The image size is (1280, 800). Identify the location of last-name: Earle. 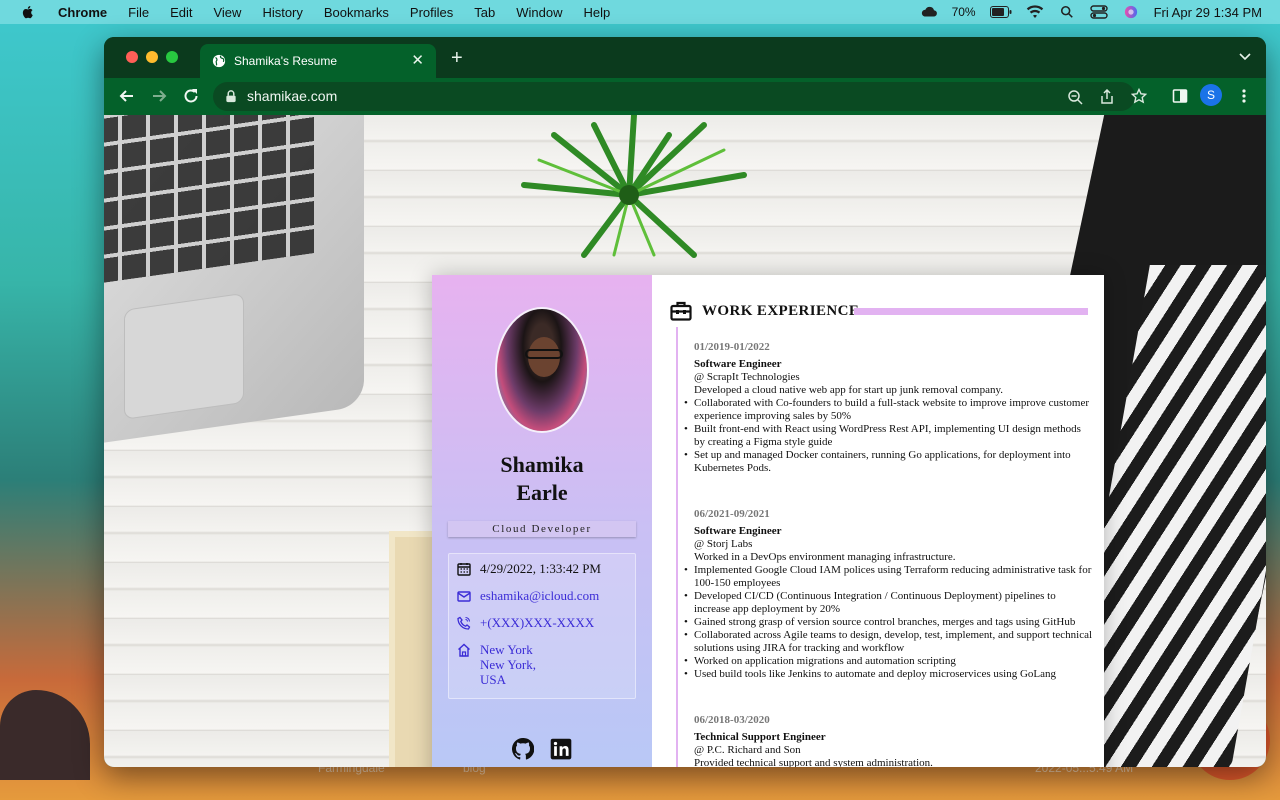
(542, 492).